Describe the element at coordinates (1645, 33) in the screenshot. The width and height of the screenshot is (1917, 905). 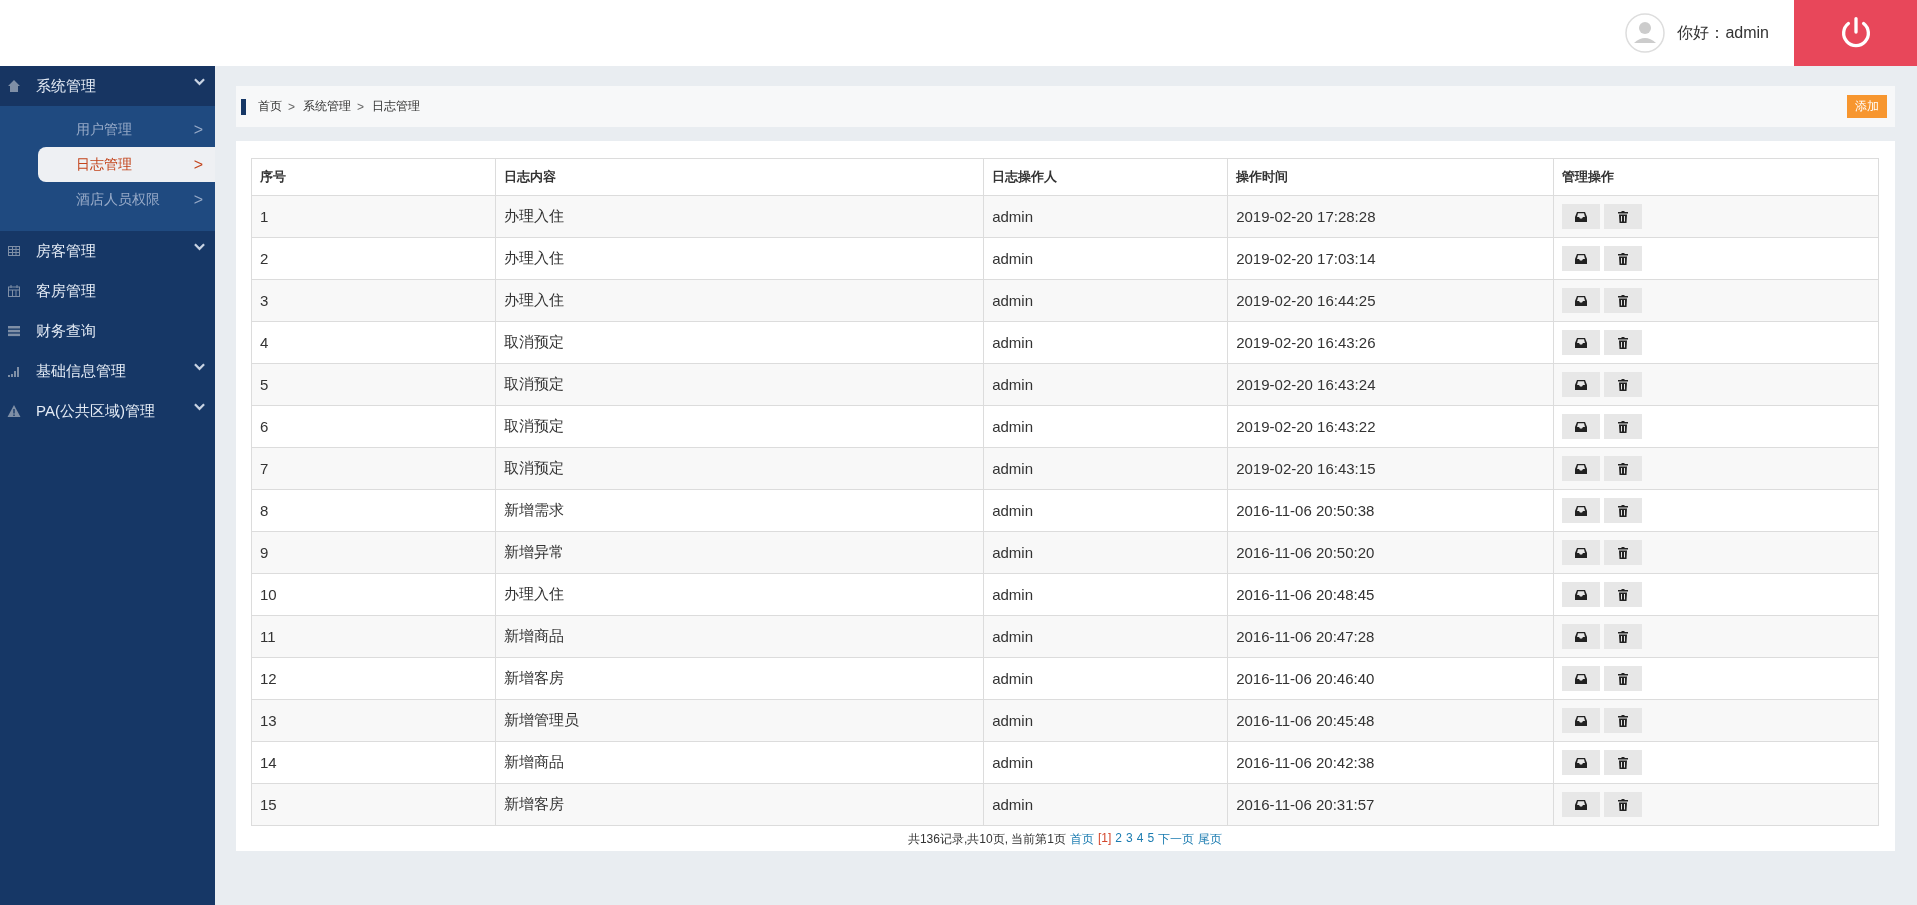
I see `avatar-icon` at that location.